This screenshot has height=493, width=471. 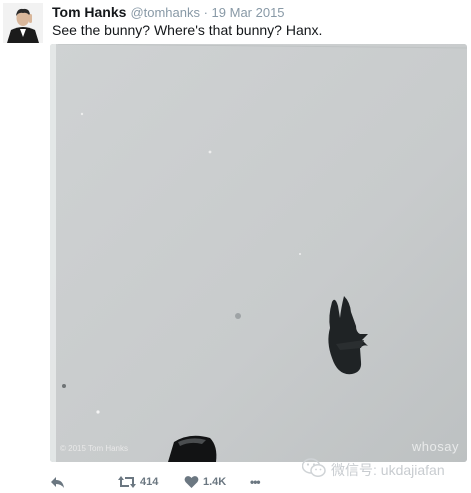 I want to click on reply-icon, so click(x=58, y=482).